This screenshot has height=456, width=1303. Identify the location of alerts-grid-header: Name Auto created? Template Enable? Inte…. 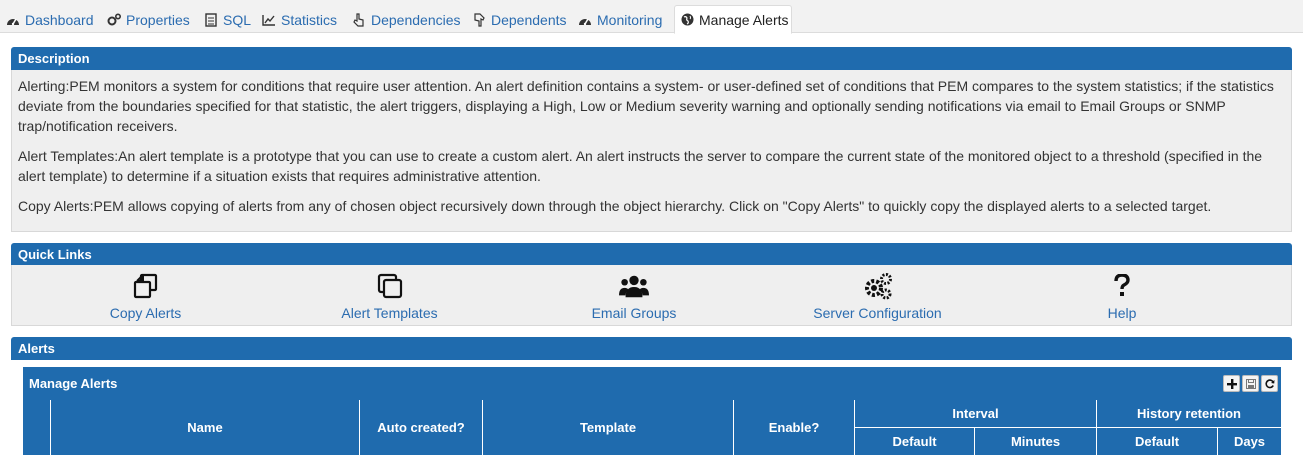
(652, 428).